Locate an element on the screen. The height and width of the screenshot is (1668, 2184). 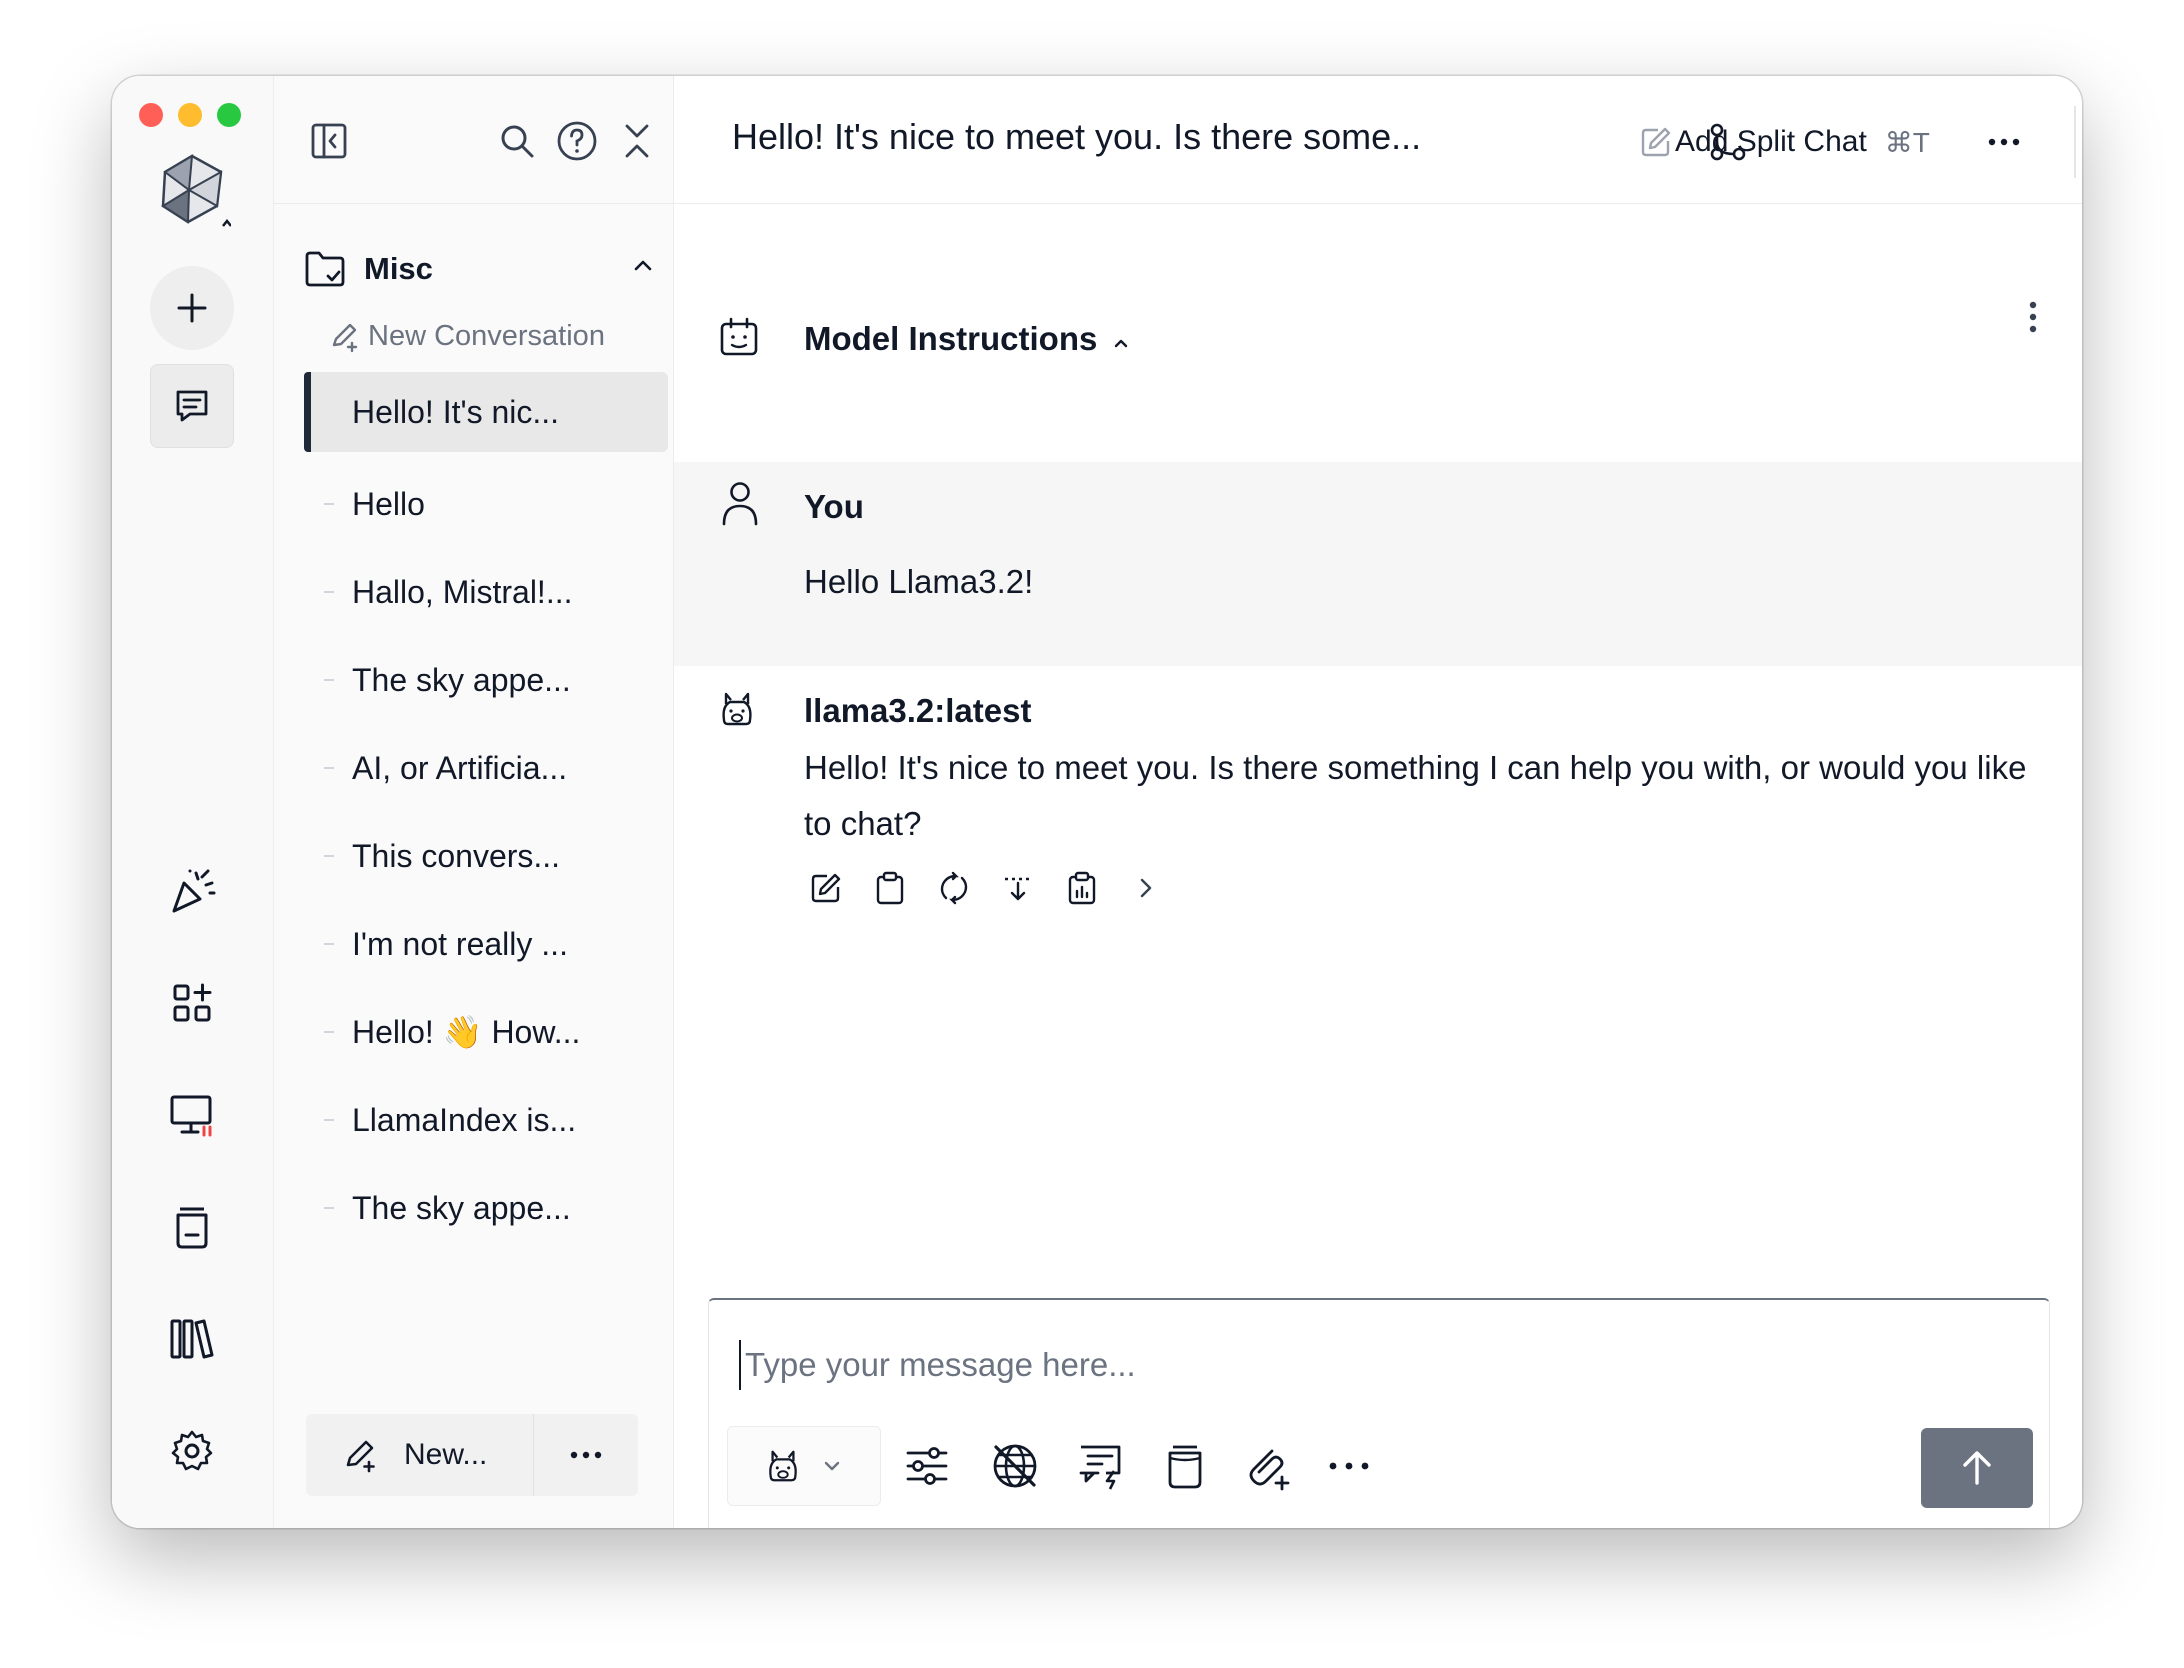
continue-icon is located at coordinates (1018, 888).